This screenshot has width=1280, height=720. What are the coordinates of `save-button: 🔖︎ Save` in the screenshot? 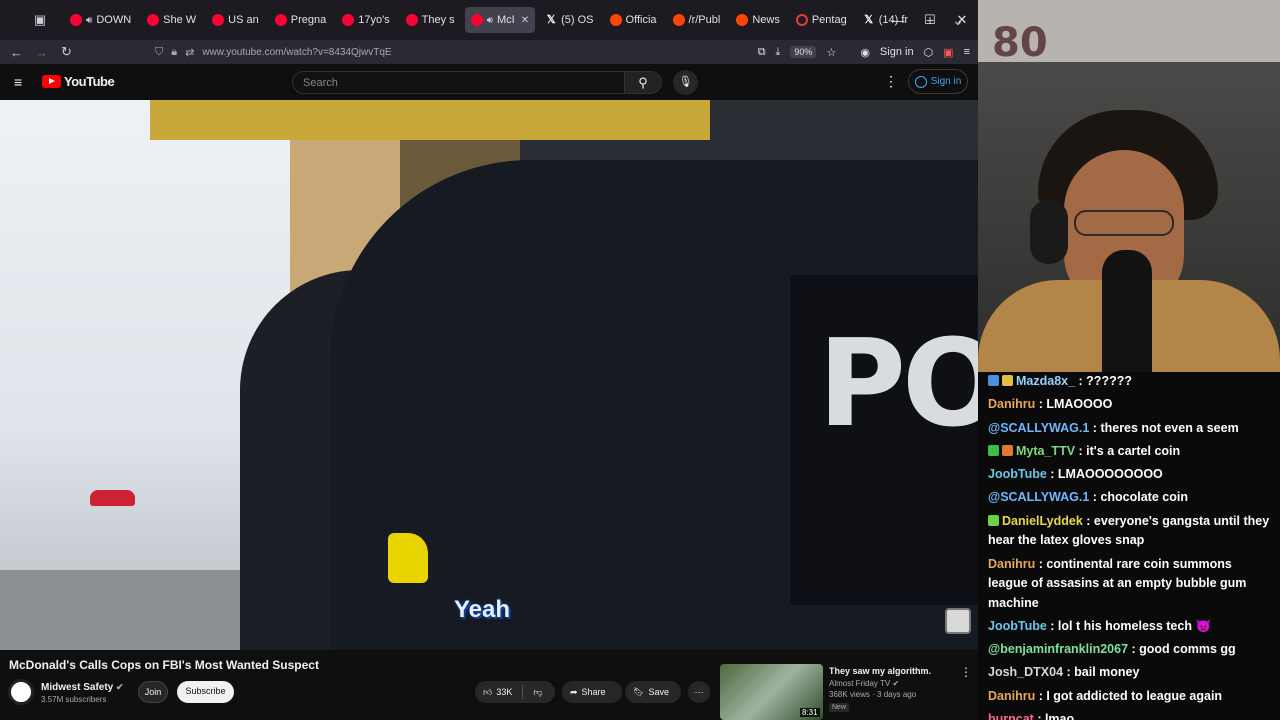 It's located at (653, 692).